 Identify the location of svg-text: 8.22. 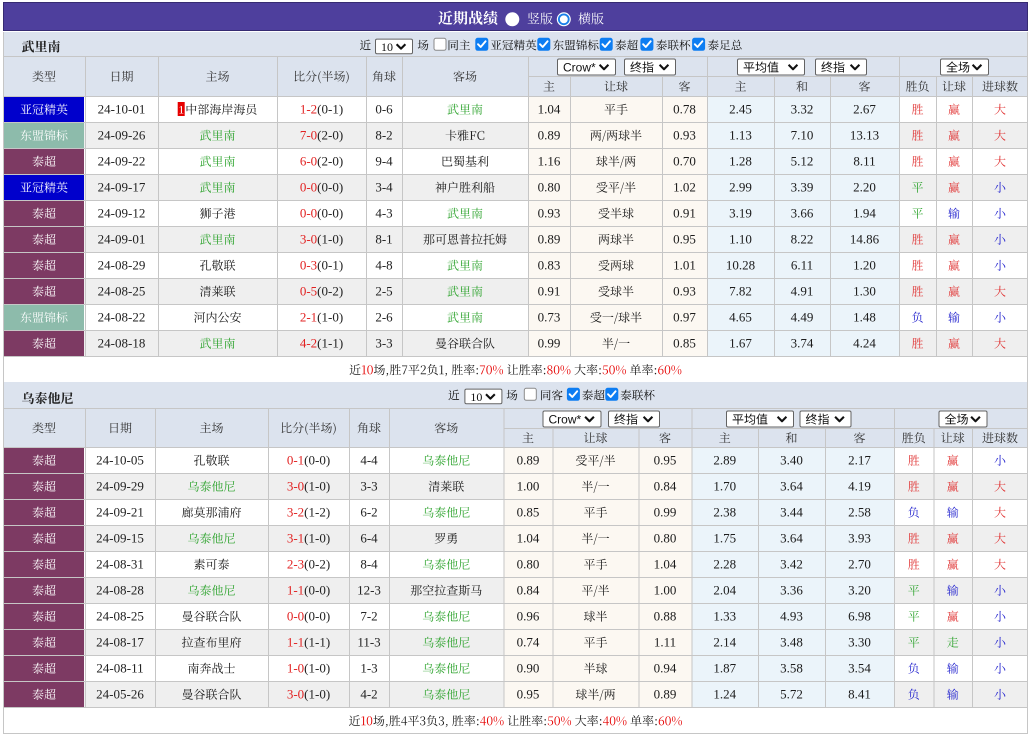
(802, 239).